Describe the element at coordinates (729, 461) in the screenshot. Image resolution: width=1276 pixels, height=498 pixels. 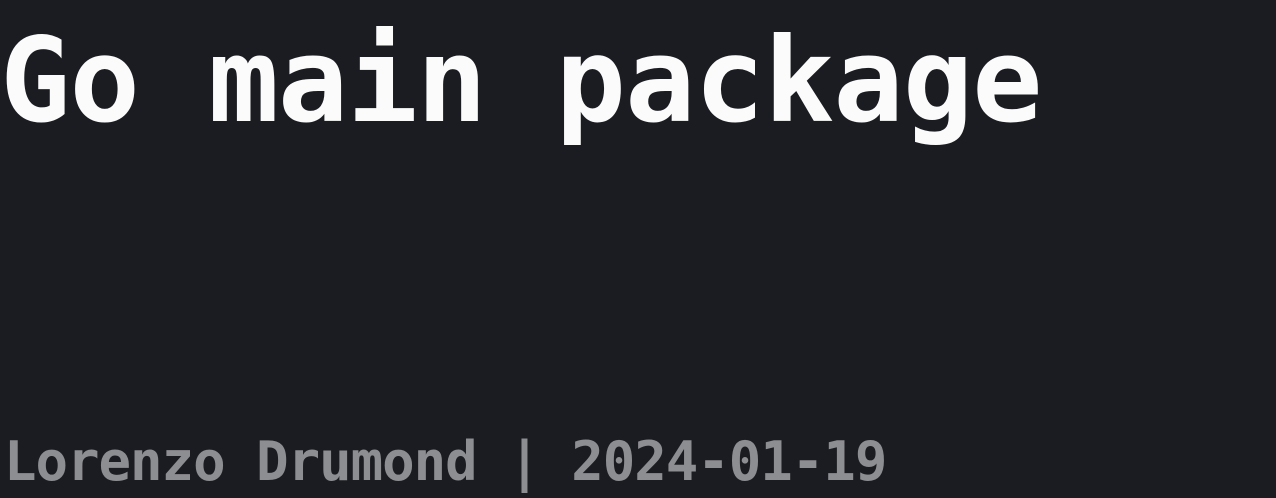
I see `post-date: 2024-01-19` at that location.